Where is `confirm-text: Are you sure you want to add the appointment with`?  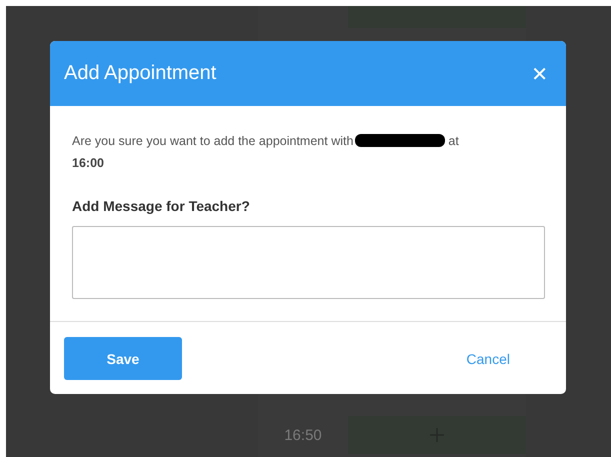
confirm-text: Are you sure you want to add the appointment with is located at coordinates (213, 141).